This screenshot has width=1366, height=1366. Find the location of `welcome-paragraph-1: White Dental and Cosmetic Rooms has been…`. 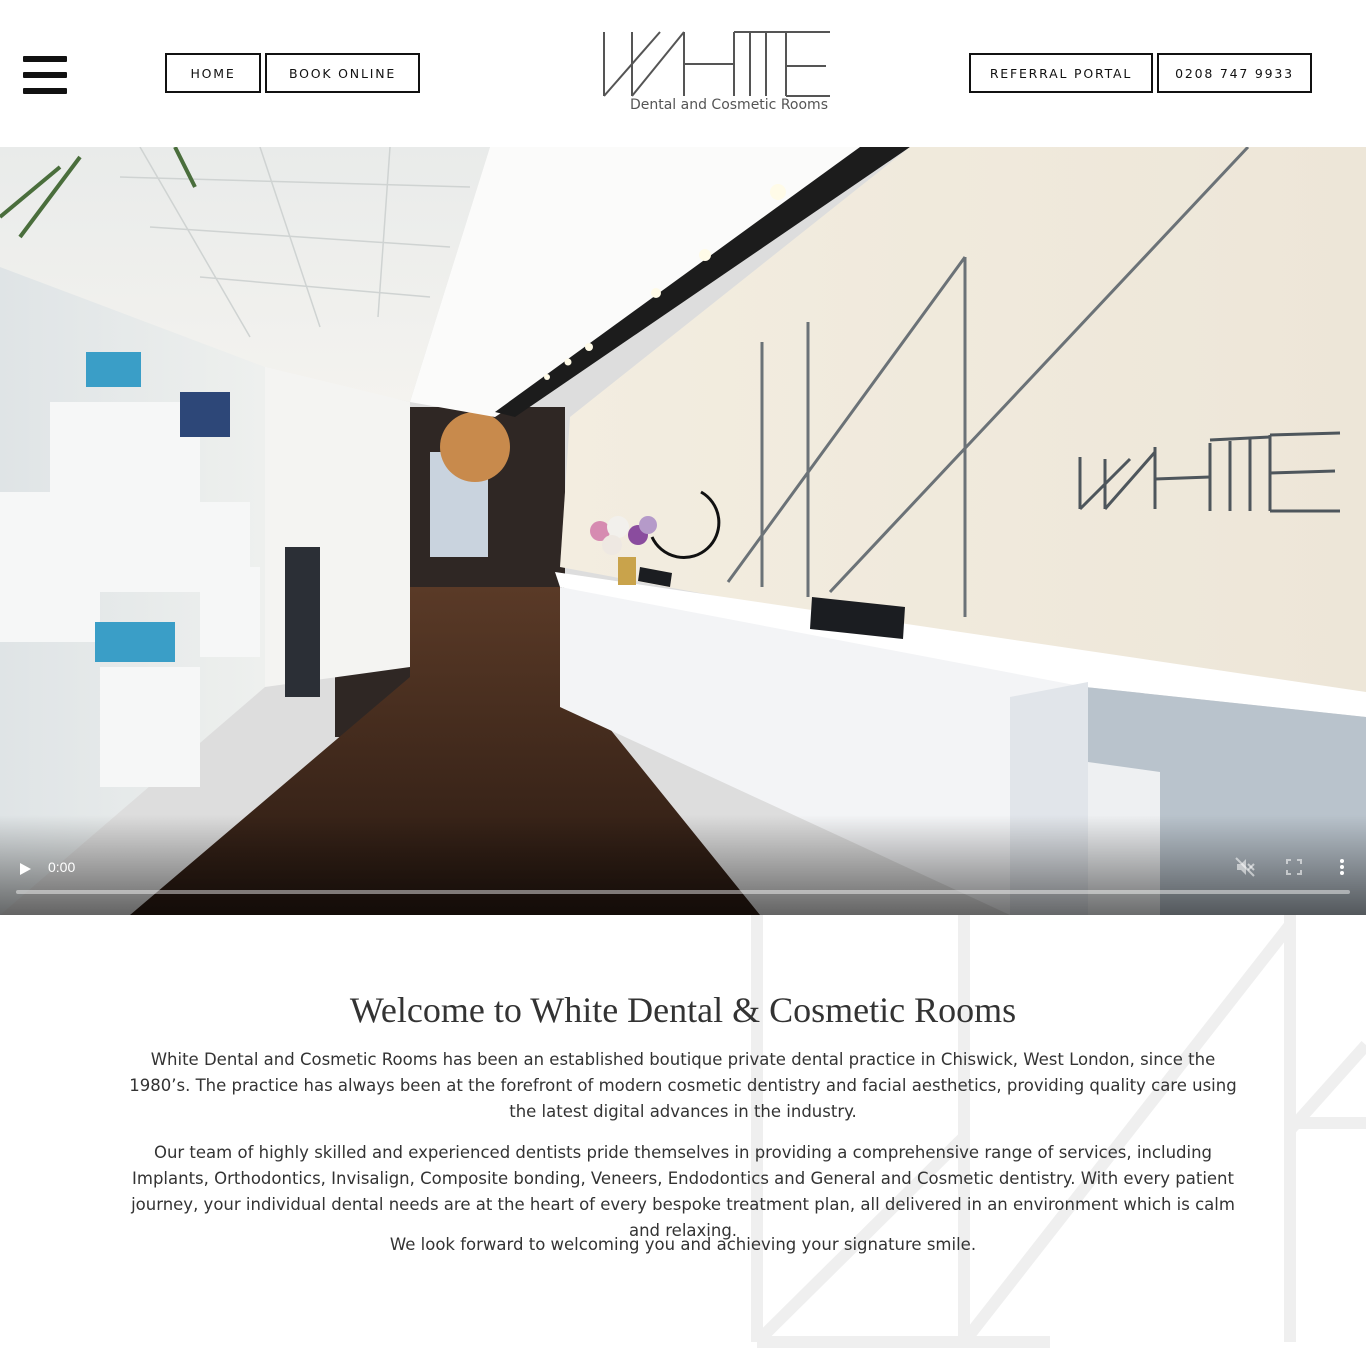

welcome-paragraph-1: White Dental and Cosmetic Rooms has been… is located at coordinates (683, 1085).